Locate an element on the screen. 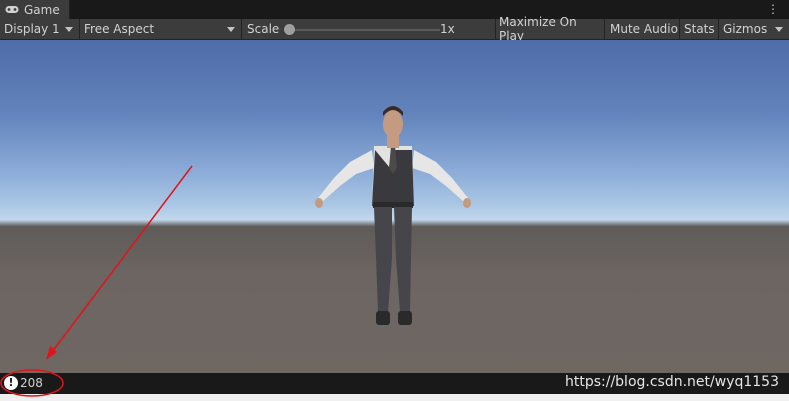 The height and width of the screenshot is (401, 789). scale-value: 1x is located at coordinates (447, 29).